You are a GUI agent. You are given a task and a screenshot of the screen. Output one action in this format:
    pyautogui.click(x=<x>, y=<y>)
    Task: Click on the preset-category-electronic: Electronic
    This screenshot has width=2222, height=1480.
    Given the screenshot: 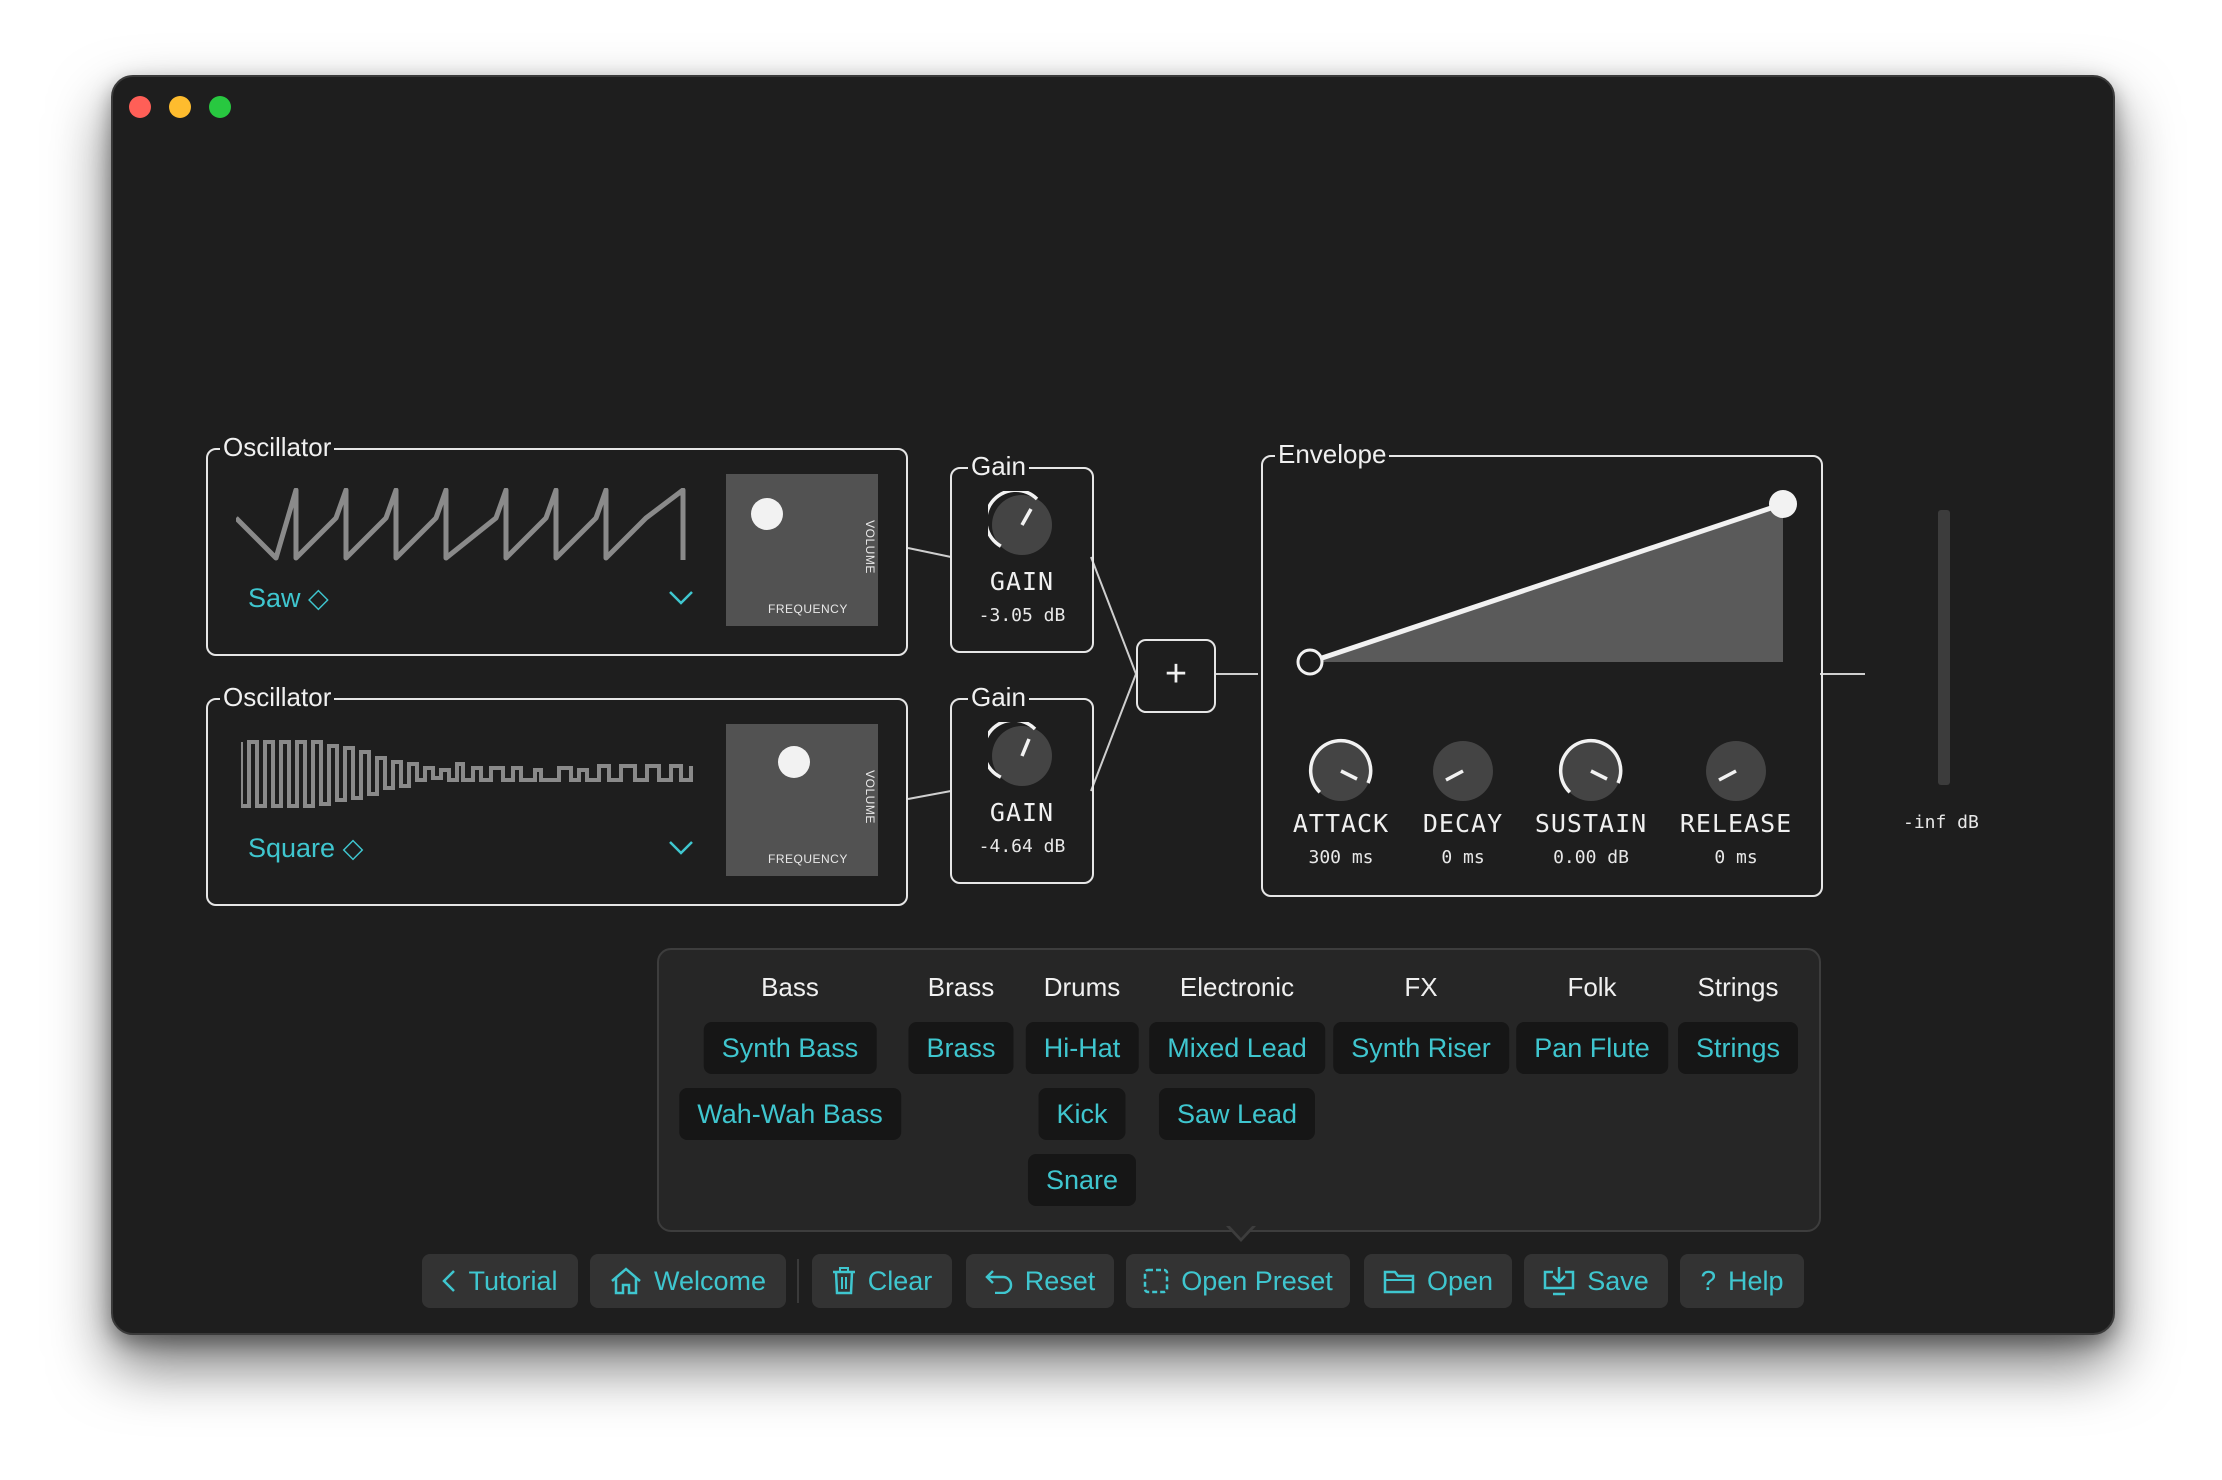 What is the action you would take?
    pyautogui.click(x=1237, y=987)
    